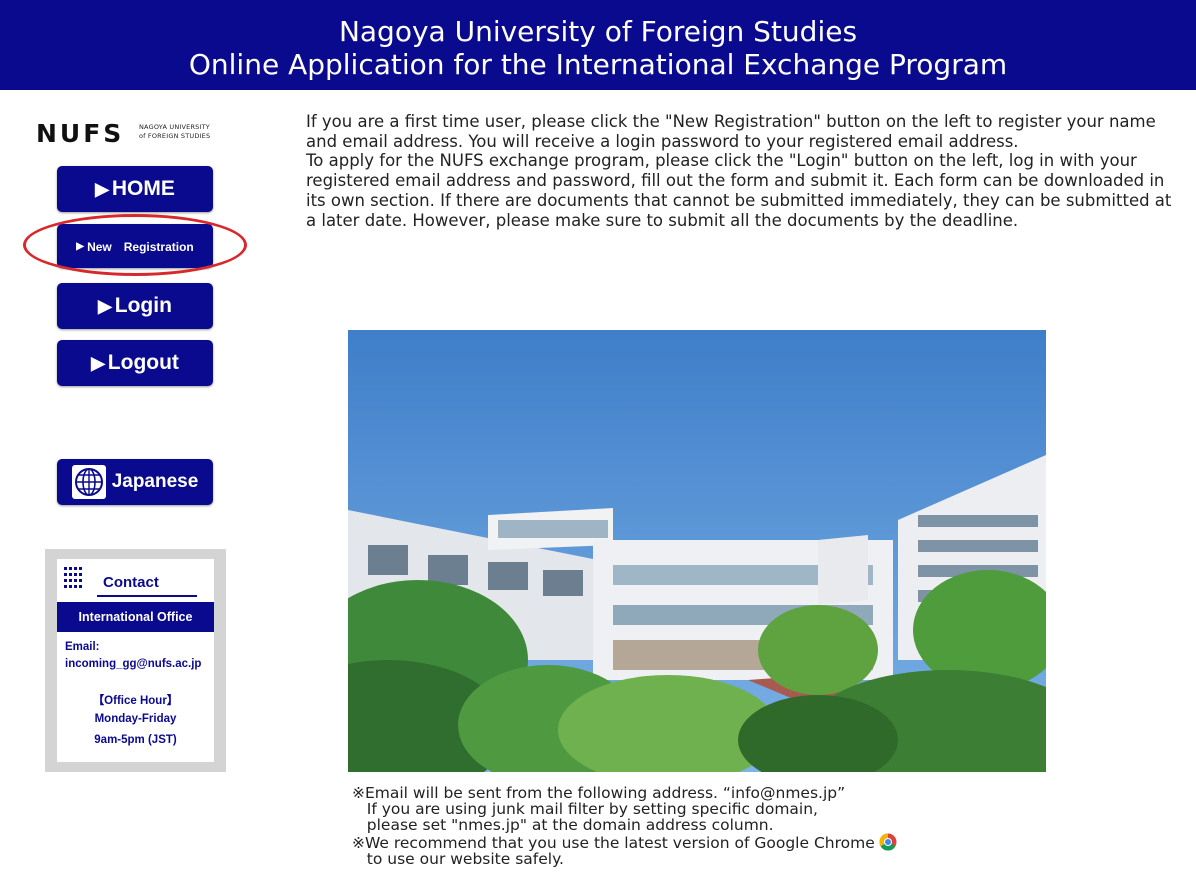  What do you see at coordinates (147, 596) in the screenshot?
I see `contact-underline` at bounding box center [147, 596].